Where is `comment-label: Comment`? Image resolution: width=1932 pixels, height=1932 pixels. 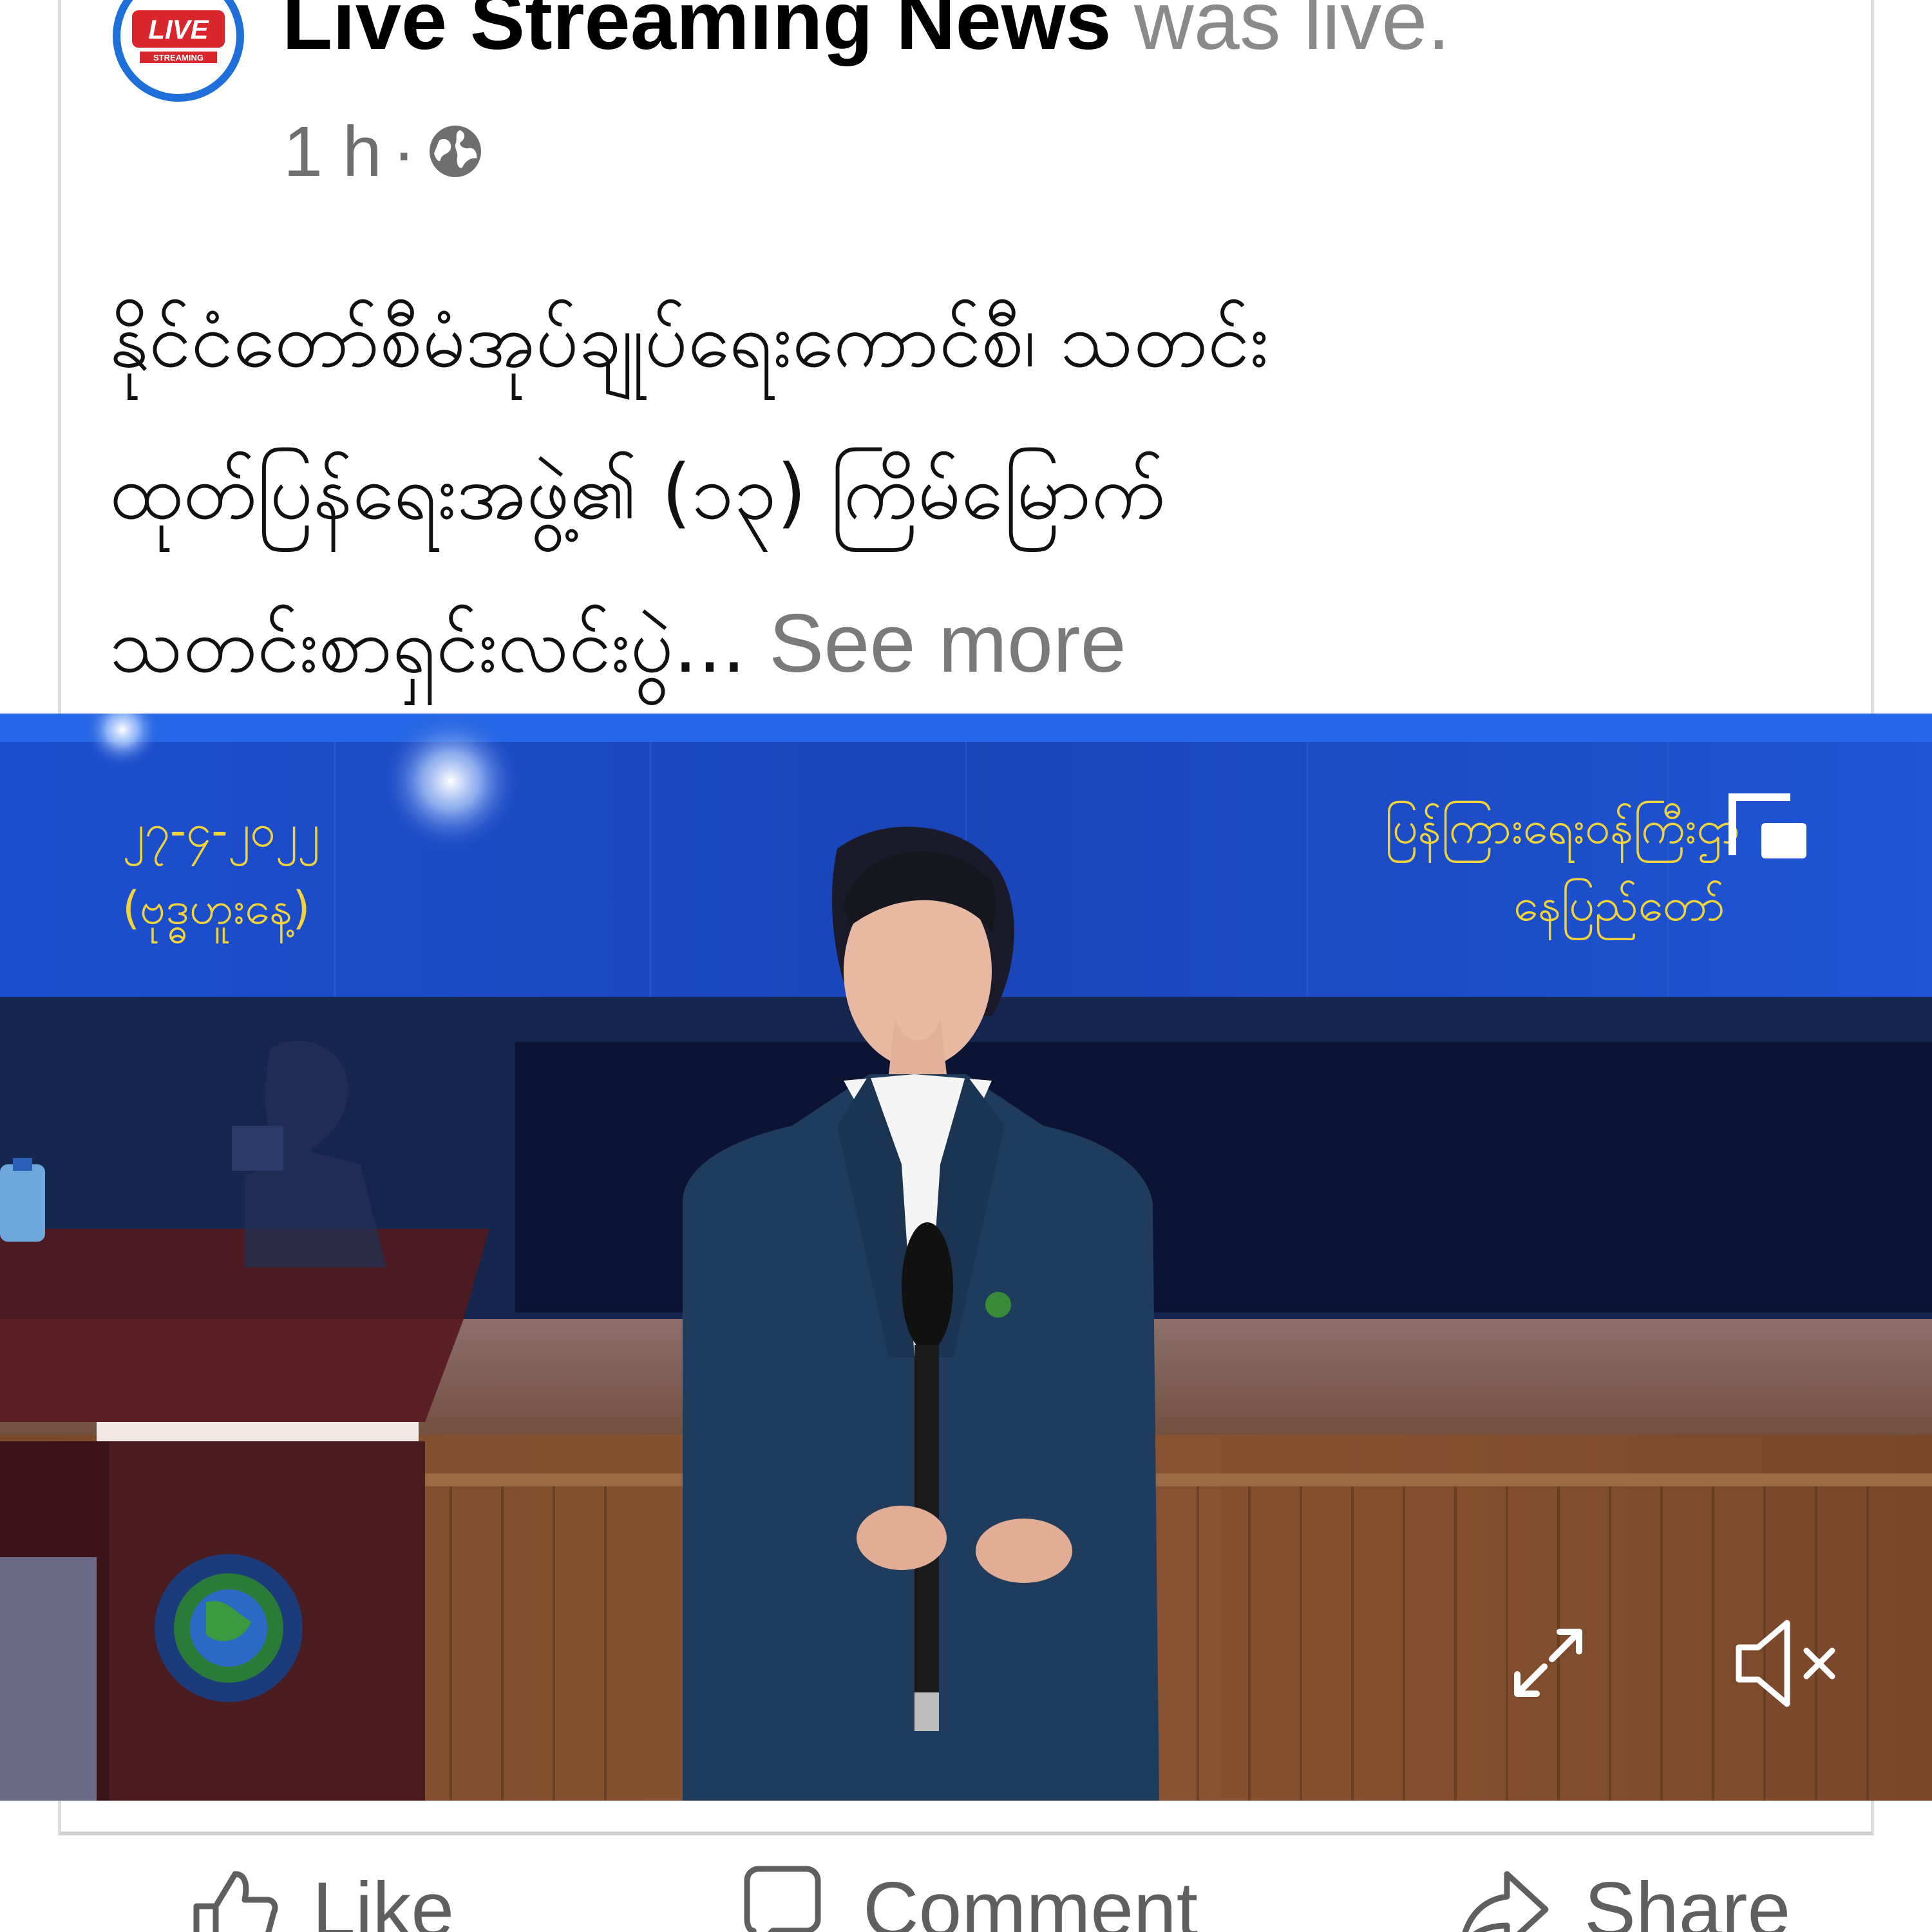 comment-label: Comment is located at coordinates (1030, 1899).